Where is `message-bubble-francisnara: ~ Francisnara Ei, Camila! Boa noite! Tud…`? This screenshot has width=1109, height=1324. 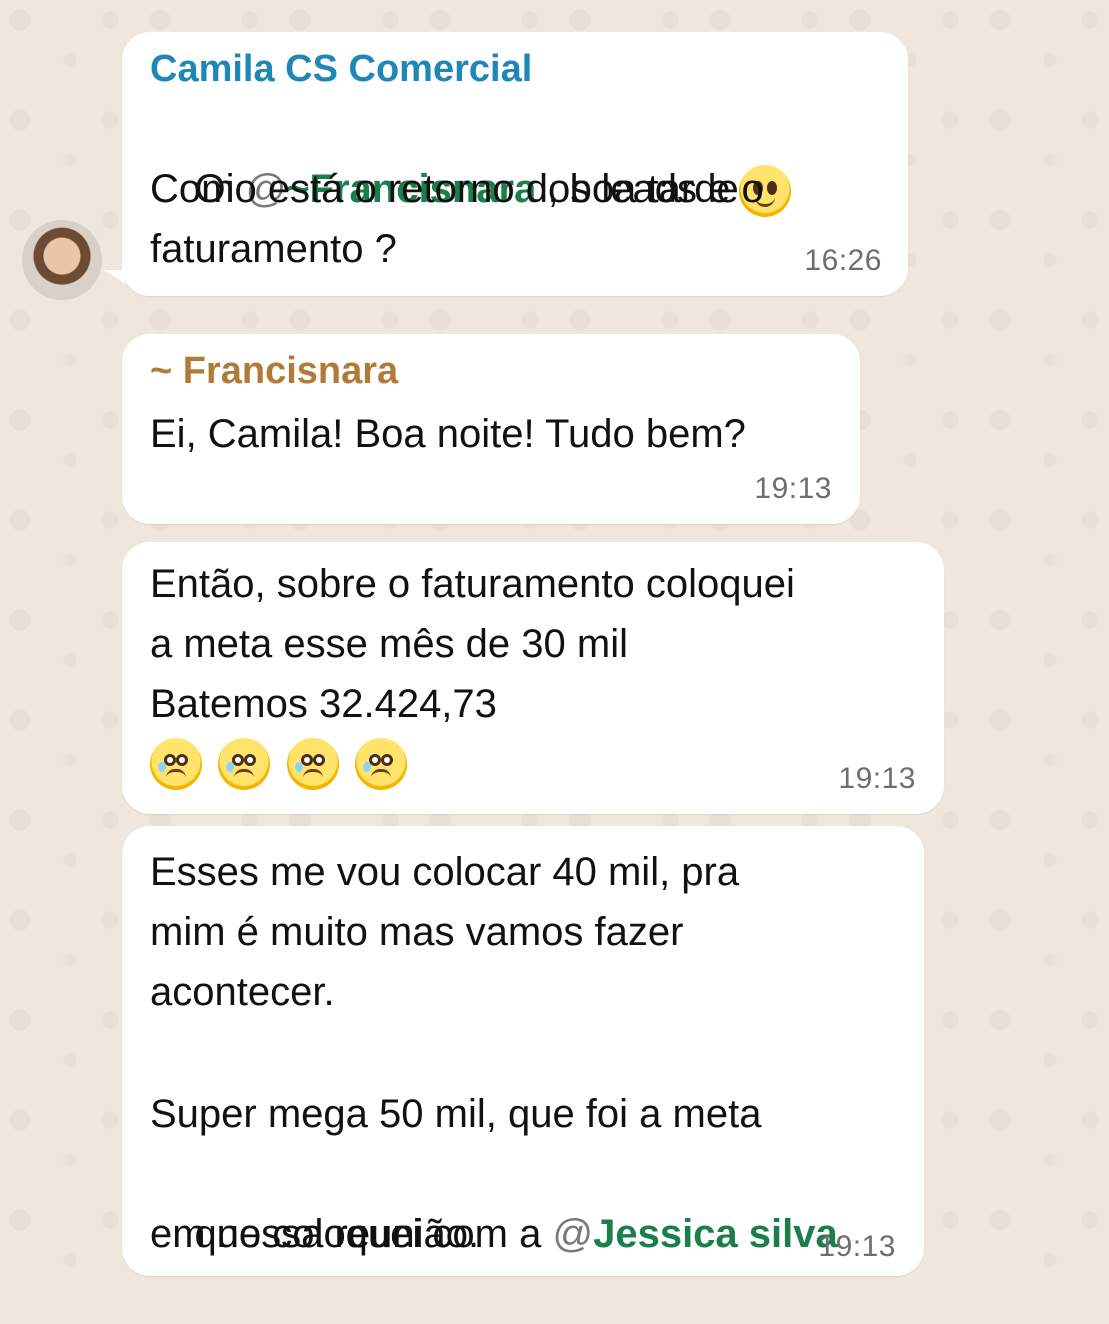 message-bubble-francisnara: ~ Francisnara Ei, Camila! Boa noite! Tud… is located at coordinates (491, 429).